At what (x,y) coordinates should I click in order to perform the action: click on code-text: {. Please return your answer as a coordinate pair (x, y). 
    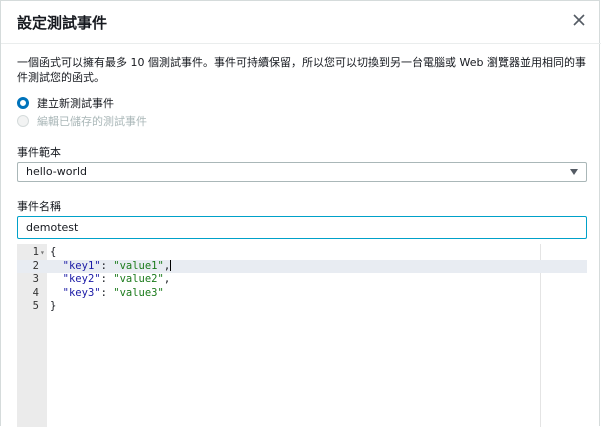
    Looking at the image, I should click on (53, 252).